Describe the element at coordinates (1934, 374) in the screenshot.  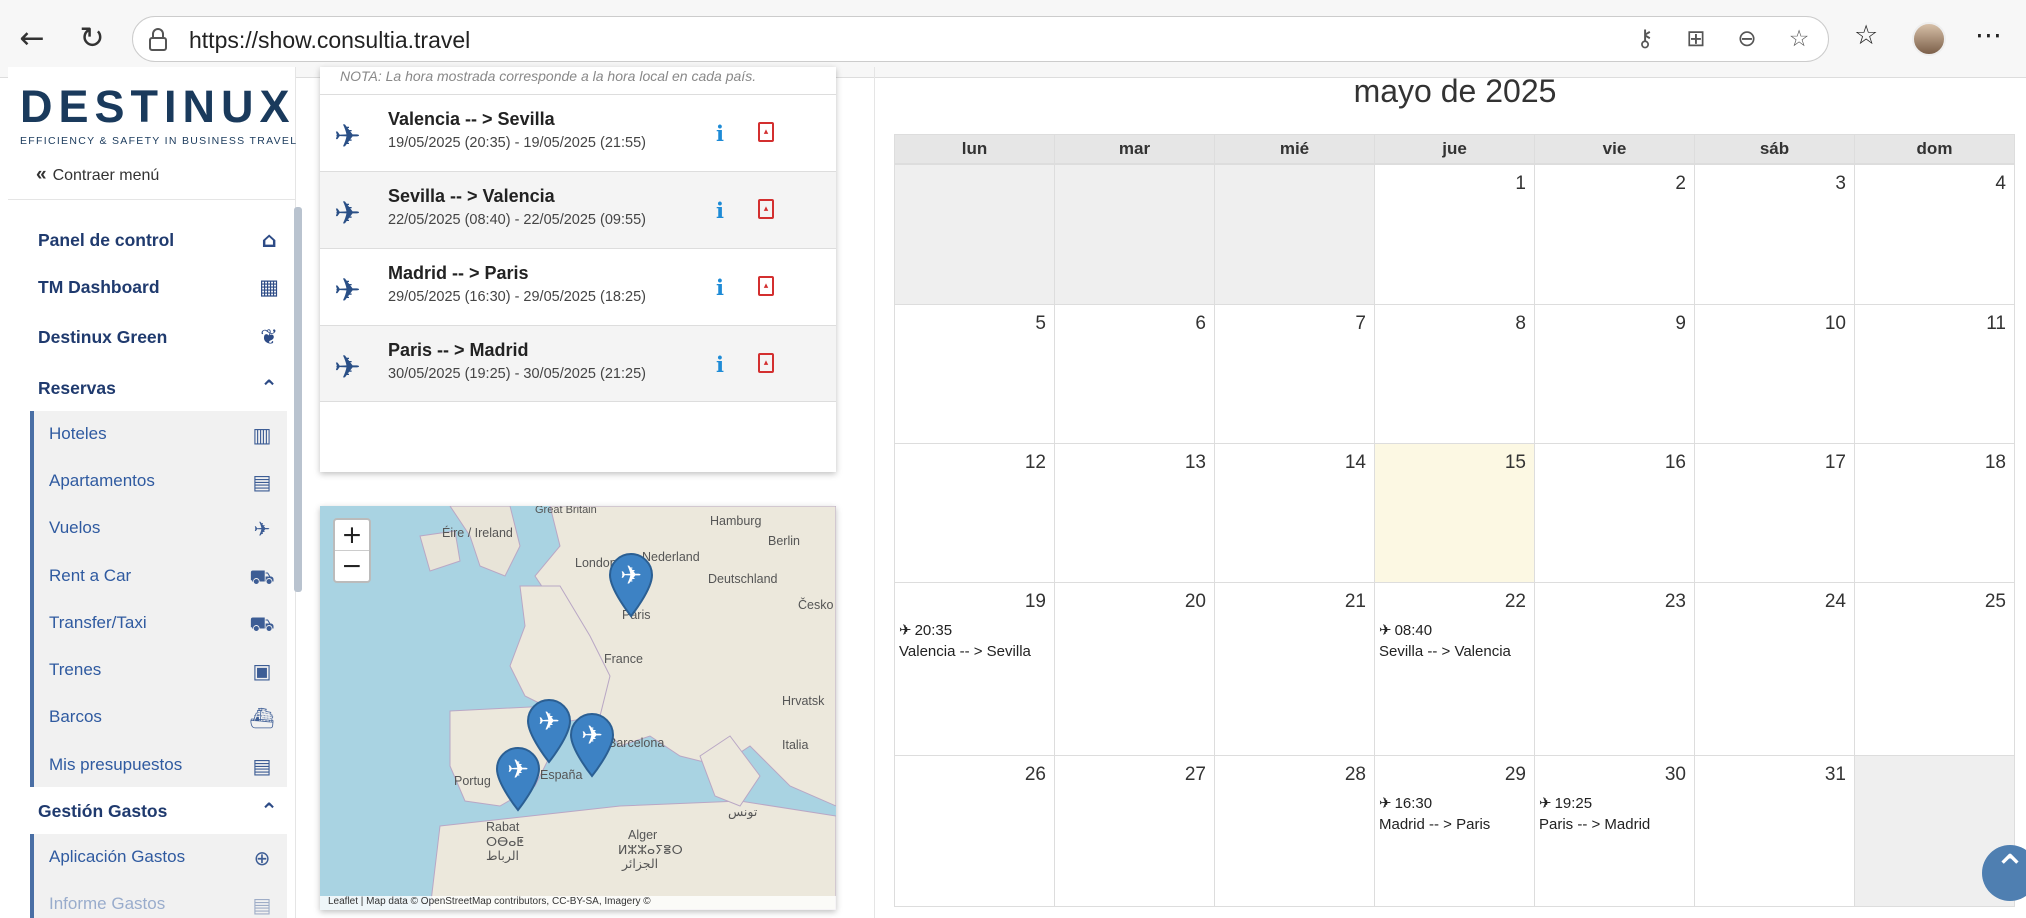
I see `calendar-day: 11` at that location.